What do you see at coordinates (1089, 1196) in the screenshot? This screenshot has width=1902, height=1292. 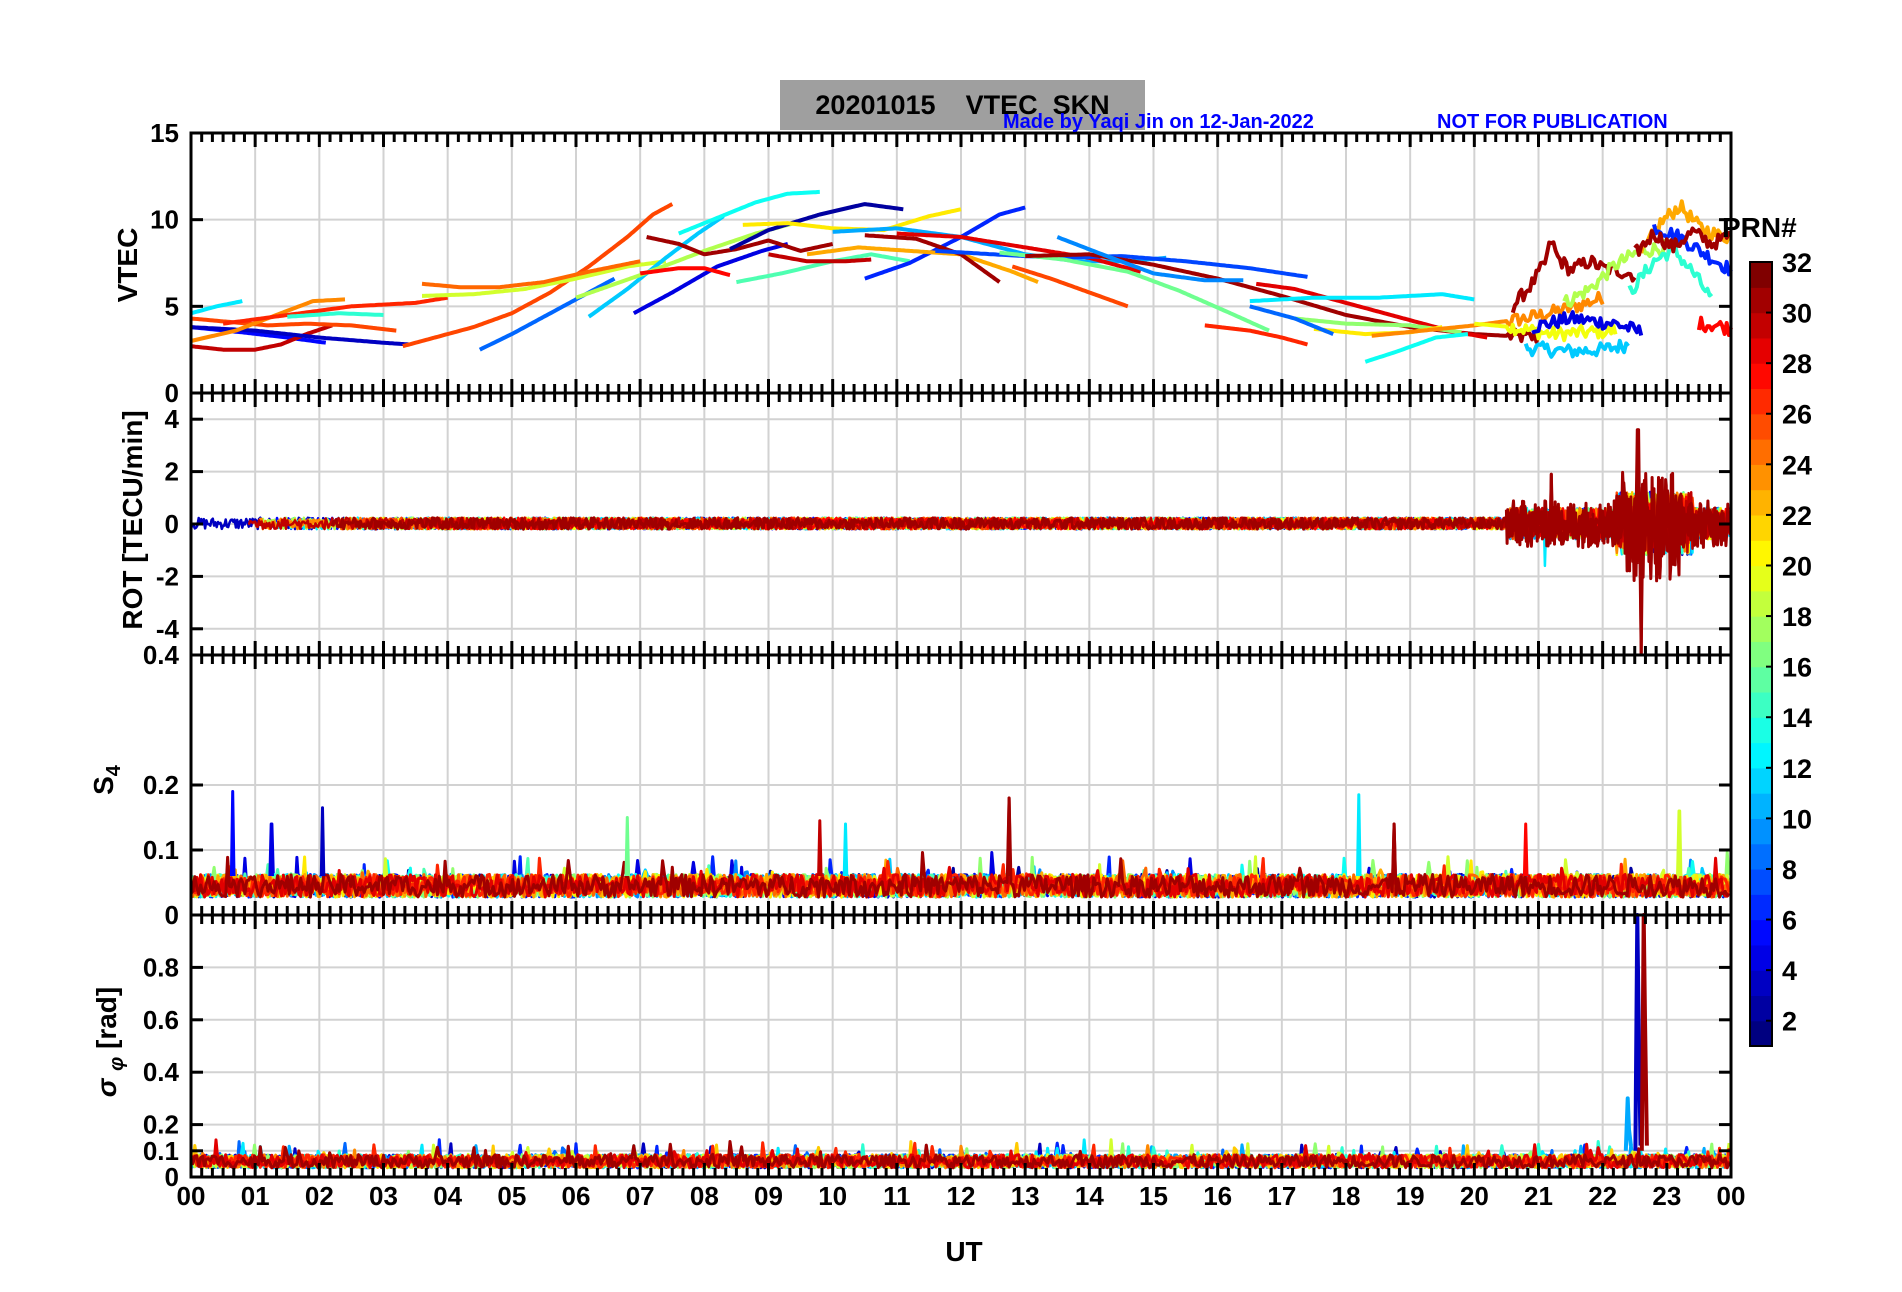 I see `x-tick-label: 14` at bounding box center [1089, 1196].